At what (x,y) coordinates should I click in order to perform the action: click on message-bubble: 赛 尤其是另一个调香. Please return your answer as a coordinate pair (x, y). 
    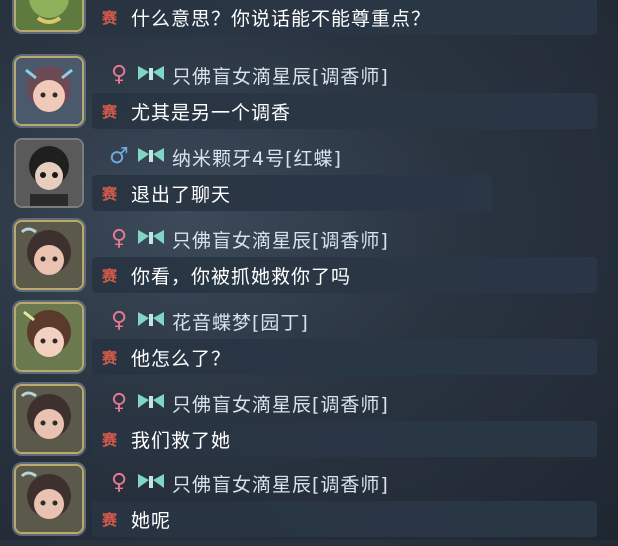
    Looking at the image, I should click on (344, 111).